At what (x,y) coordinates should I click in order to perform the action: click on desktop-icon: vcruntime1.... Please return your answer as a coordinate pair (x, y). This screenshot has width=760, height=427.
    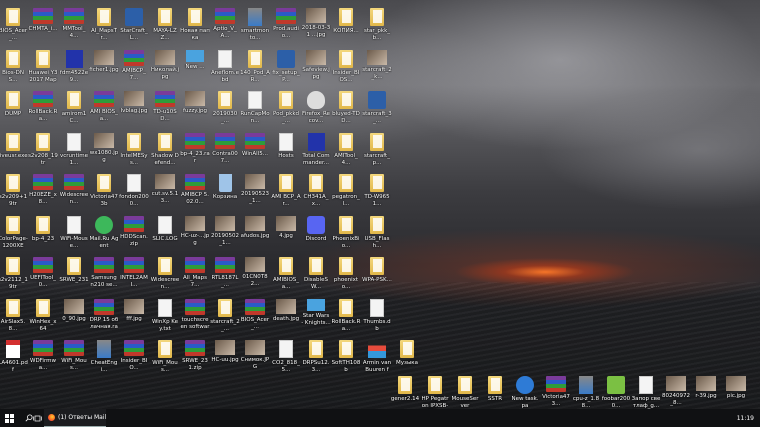
    Looking at the image, I should click on (74, 153).